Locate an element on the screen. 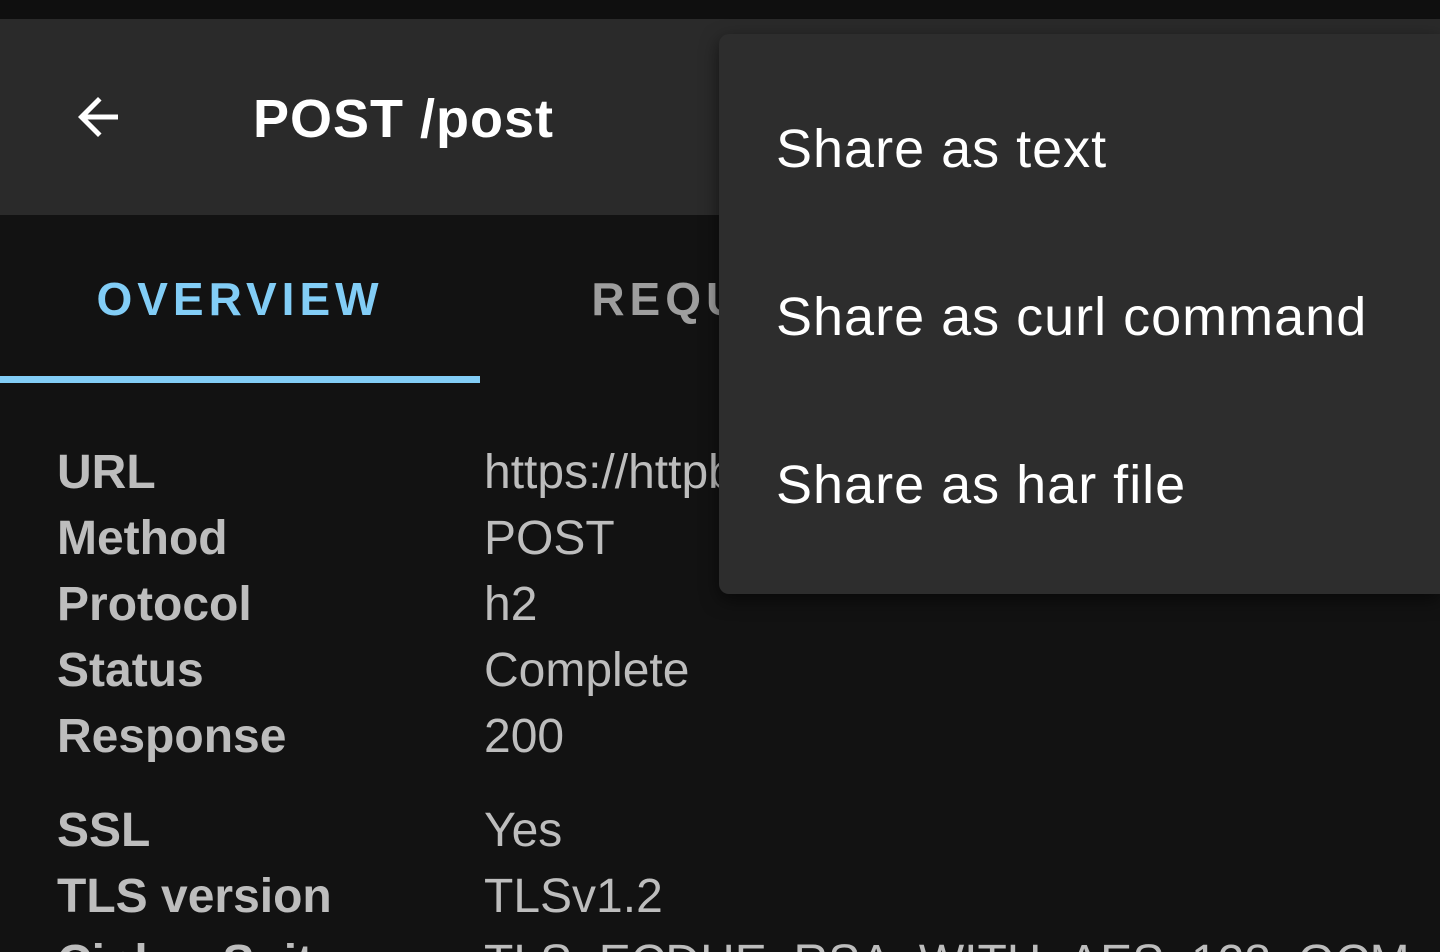  row-value: TLSv1.2 is located at coordinates (573, 896).